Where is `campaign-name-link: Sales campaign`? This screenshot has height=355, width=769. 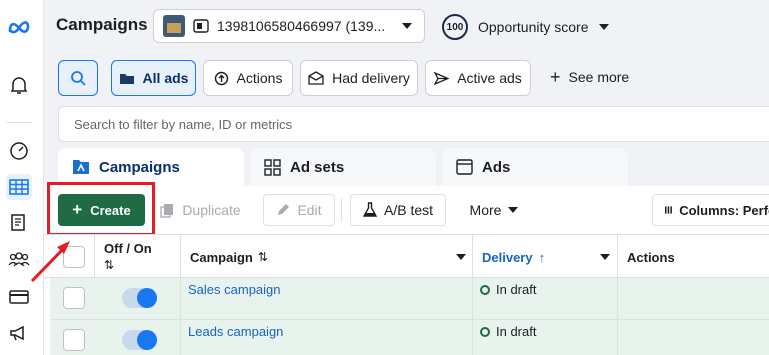
campaign-name-link: Sales campaign is located at coordinates (234, 289).